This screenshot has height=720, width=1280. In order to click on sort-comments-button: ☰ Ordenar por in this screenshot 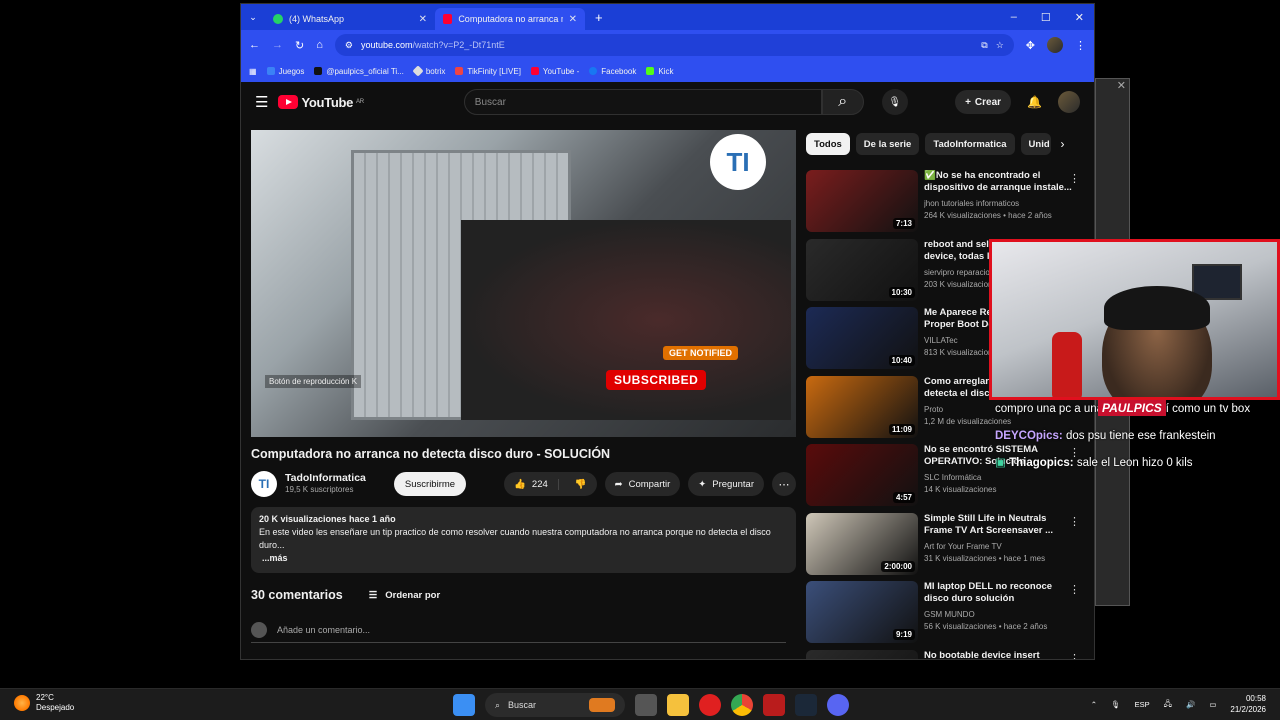, I will do `click(404, 595)`.